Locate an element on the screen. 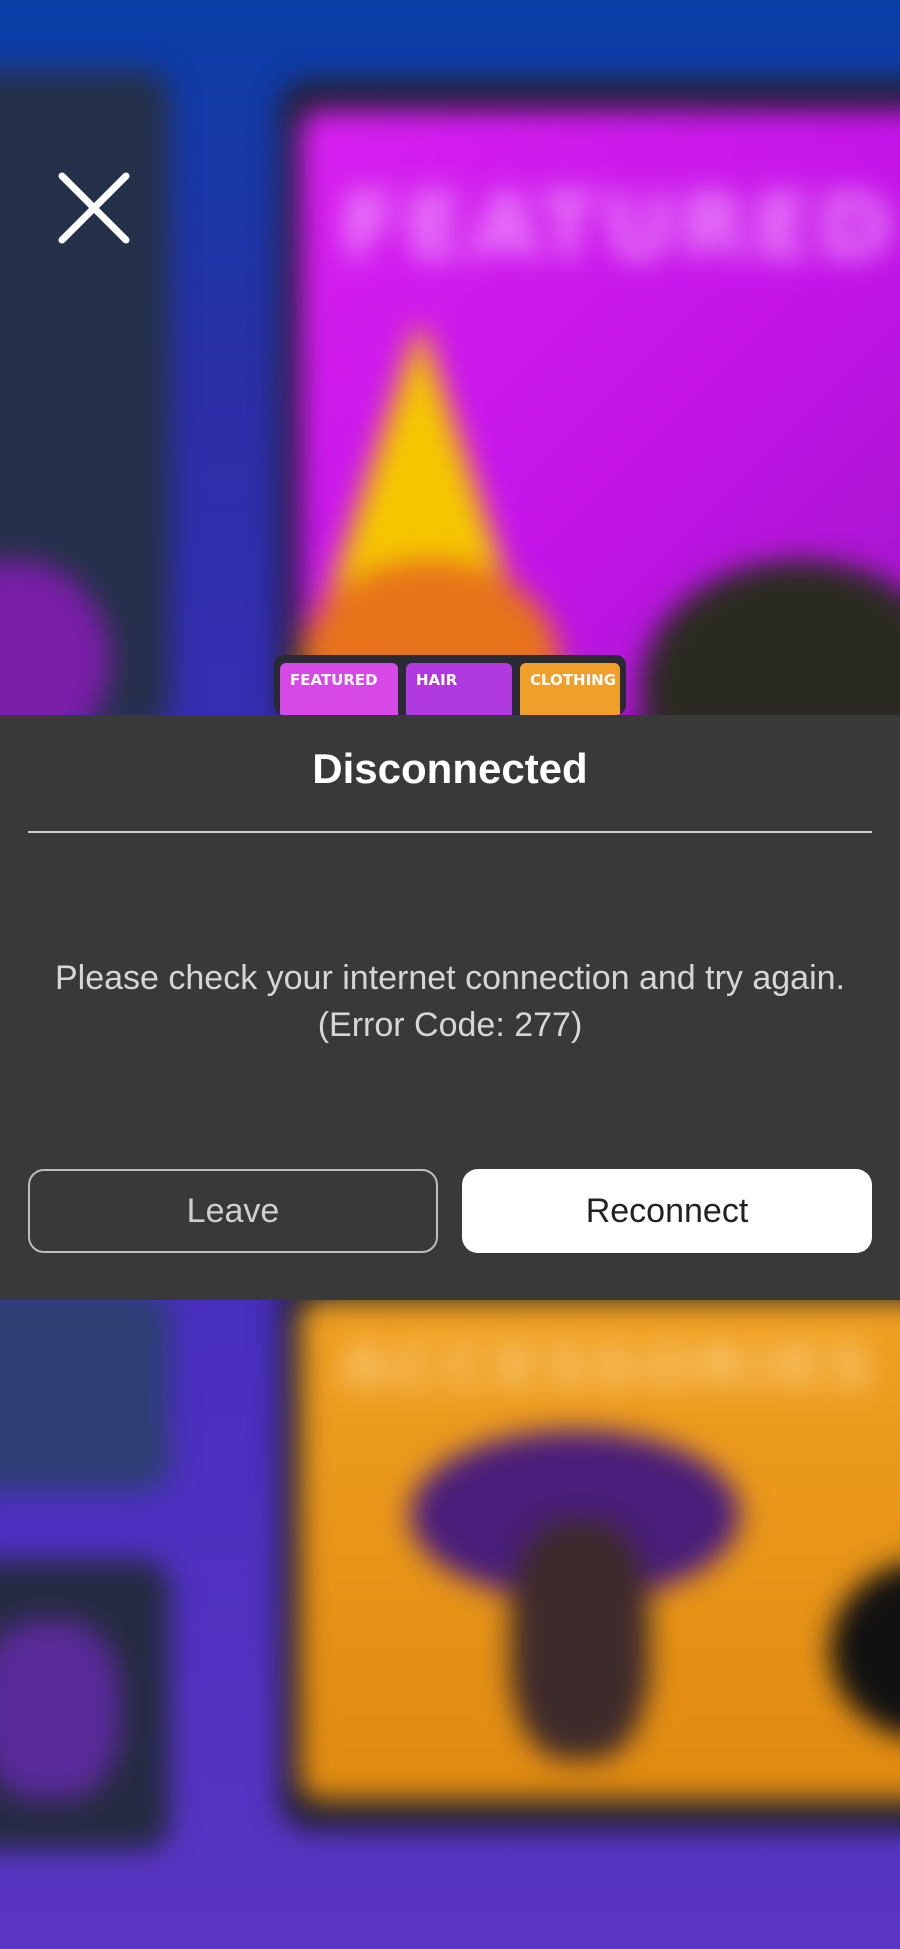 Image resolution: width=900 pixels, height=1949 pixels. featured-card-title: FEATURED is located at coordinates (619, 227).